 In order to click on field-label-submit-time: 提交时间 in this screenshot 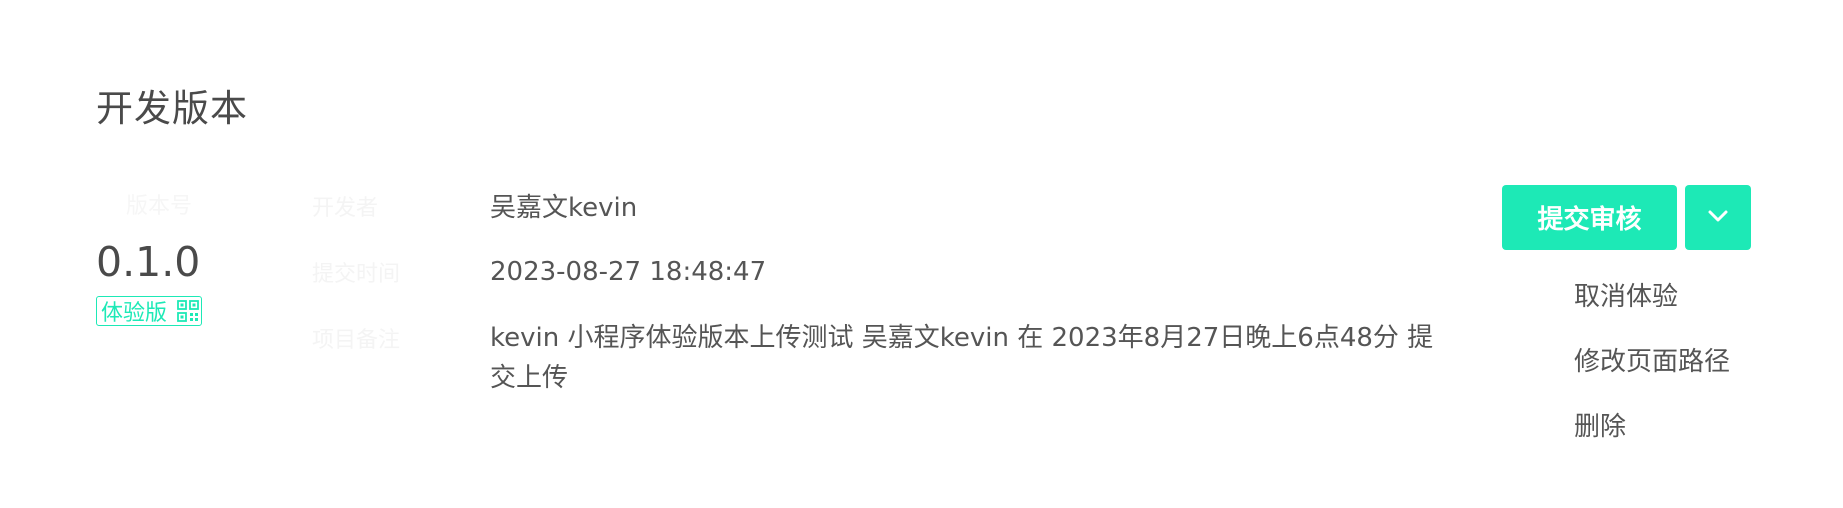, I will do `click(356, 274)`.